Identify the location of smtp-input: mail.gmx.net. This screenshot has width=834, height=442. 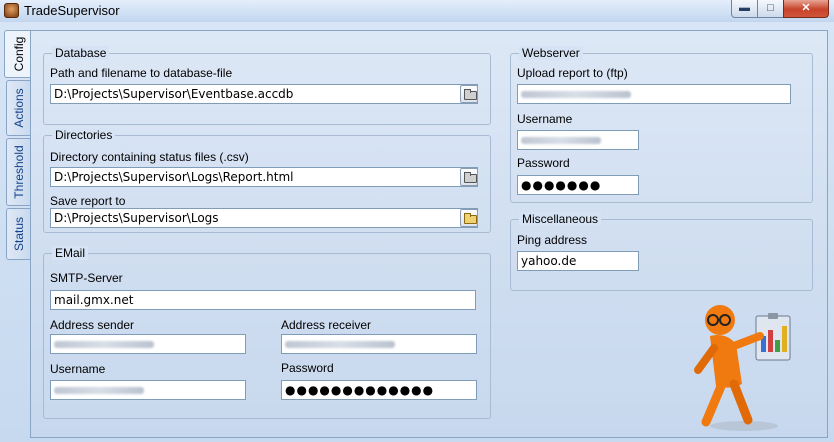
(263, 300).